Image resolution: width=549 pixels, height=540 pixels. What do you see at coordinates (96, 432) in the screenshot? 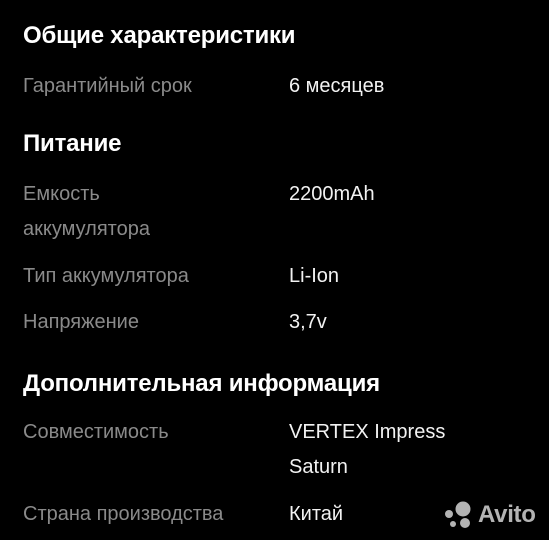
I see `spec-label: Совместимость` at bounding box center [96, 432].